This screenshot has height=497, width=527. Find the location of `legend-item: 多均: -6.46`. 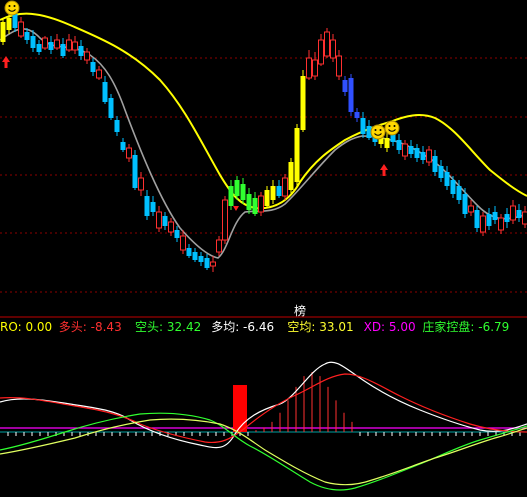

legend-item: 多均: -6.46 is located at coordinates (242, 327).